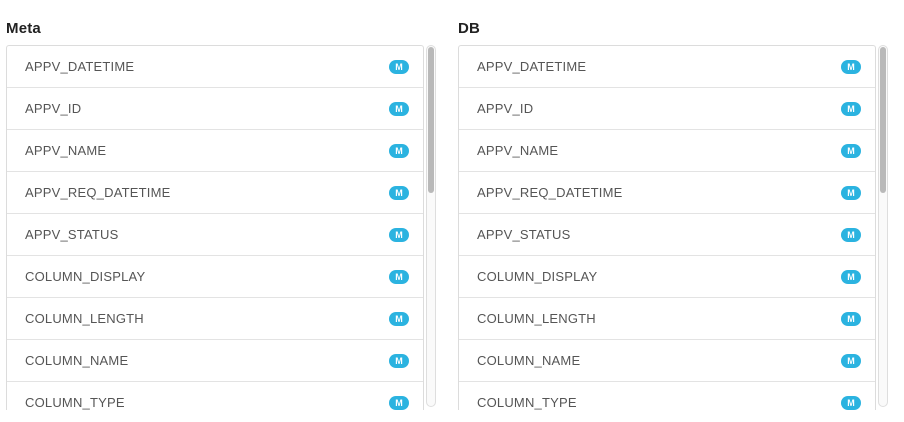 This screenshot has height=422, width=904. What do you see at coordinates (431, 120) in the screenshot?
I see `meta-list-scroll-thumb` at bounding box center [431, 120].